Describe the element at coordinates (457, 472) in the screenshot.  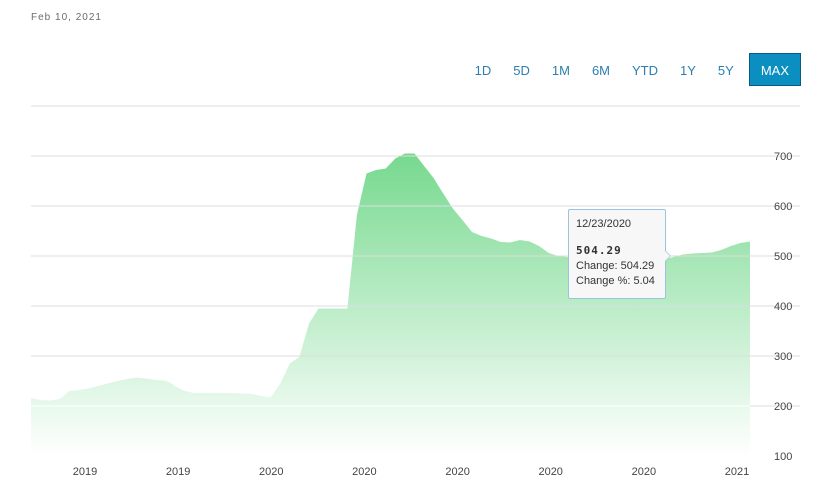
I see `x-tick-label-4: 2020` at that location.